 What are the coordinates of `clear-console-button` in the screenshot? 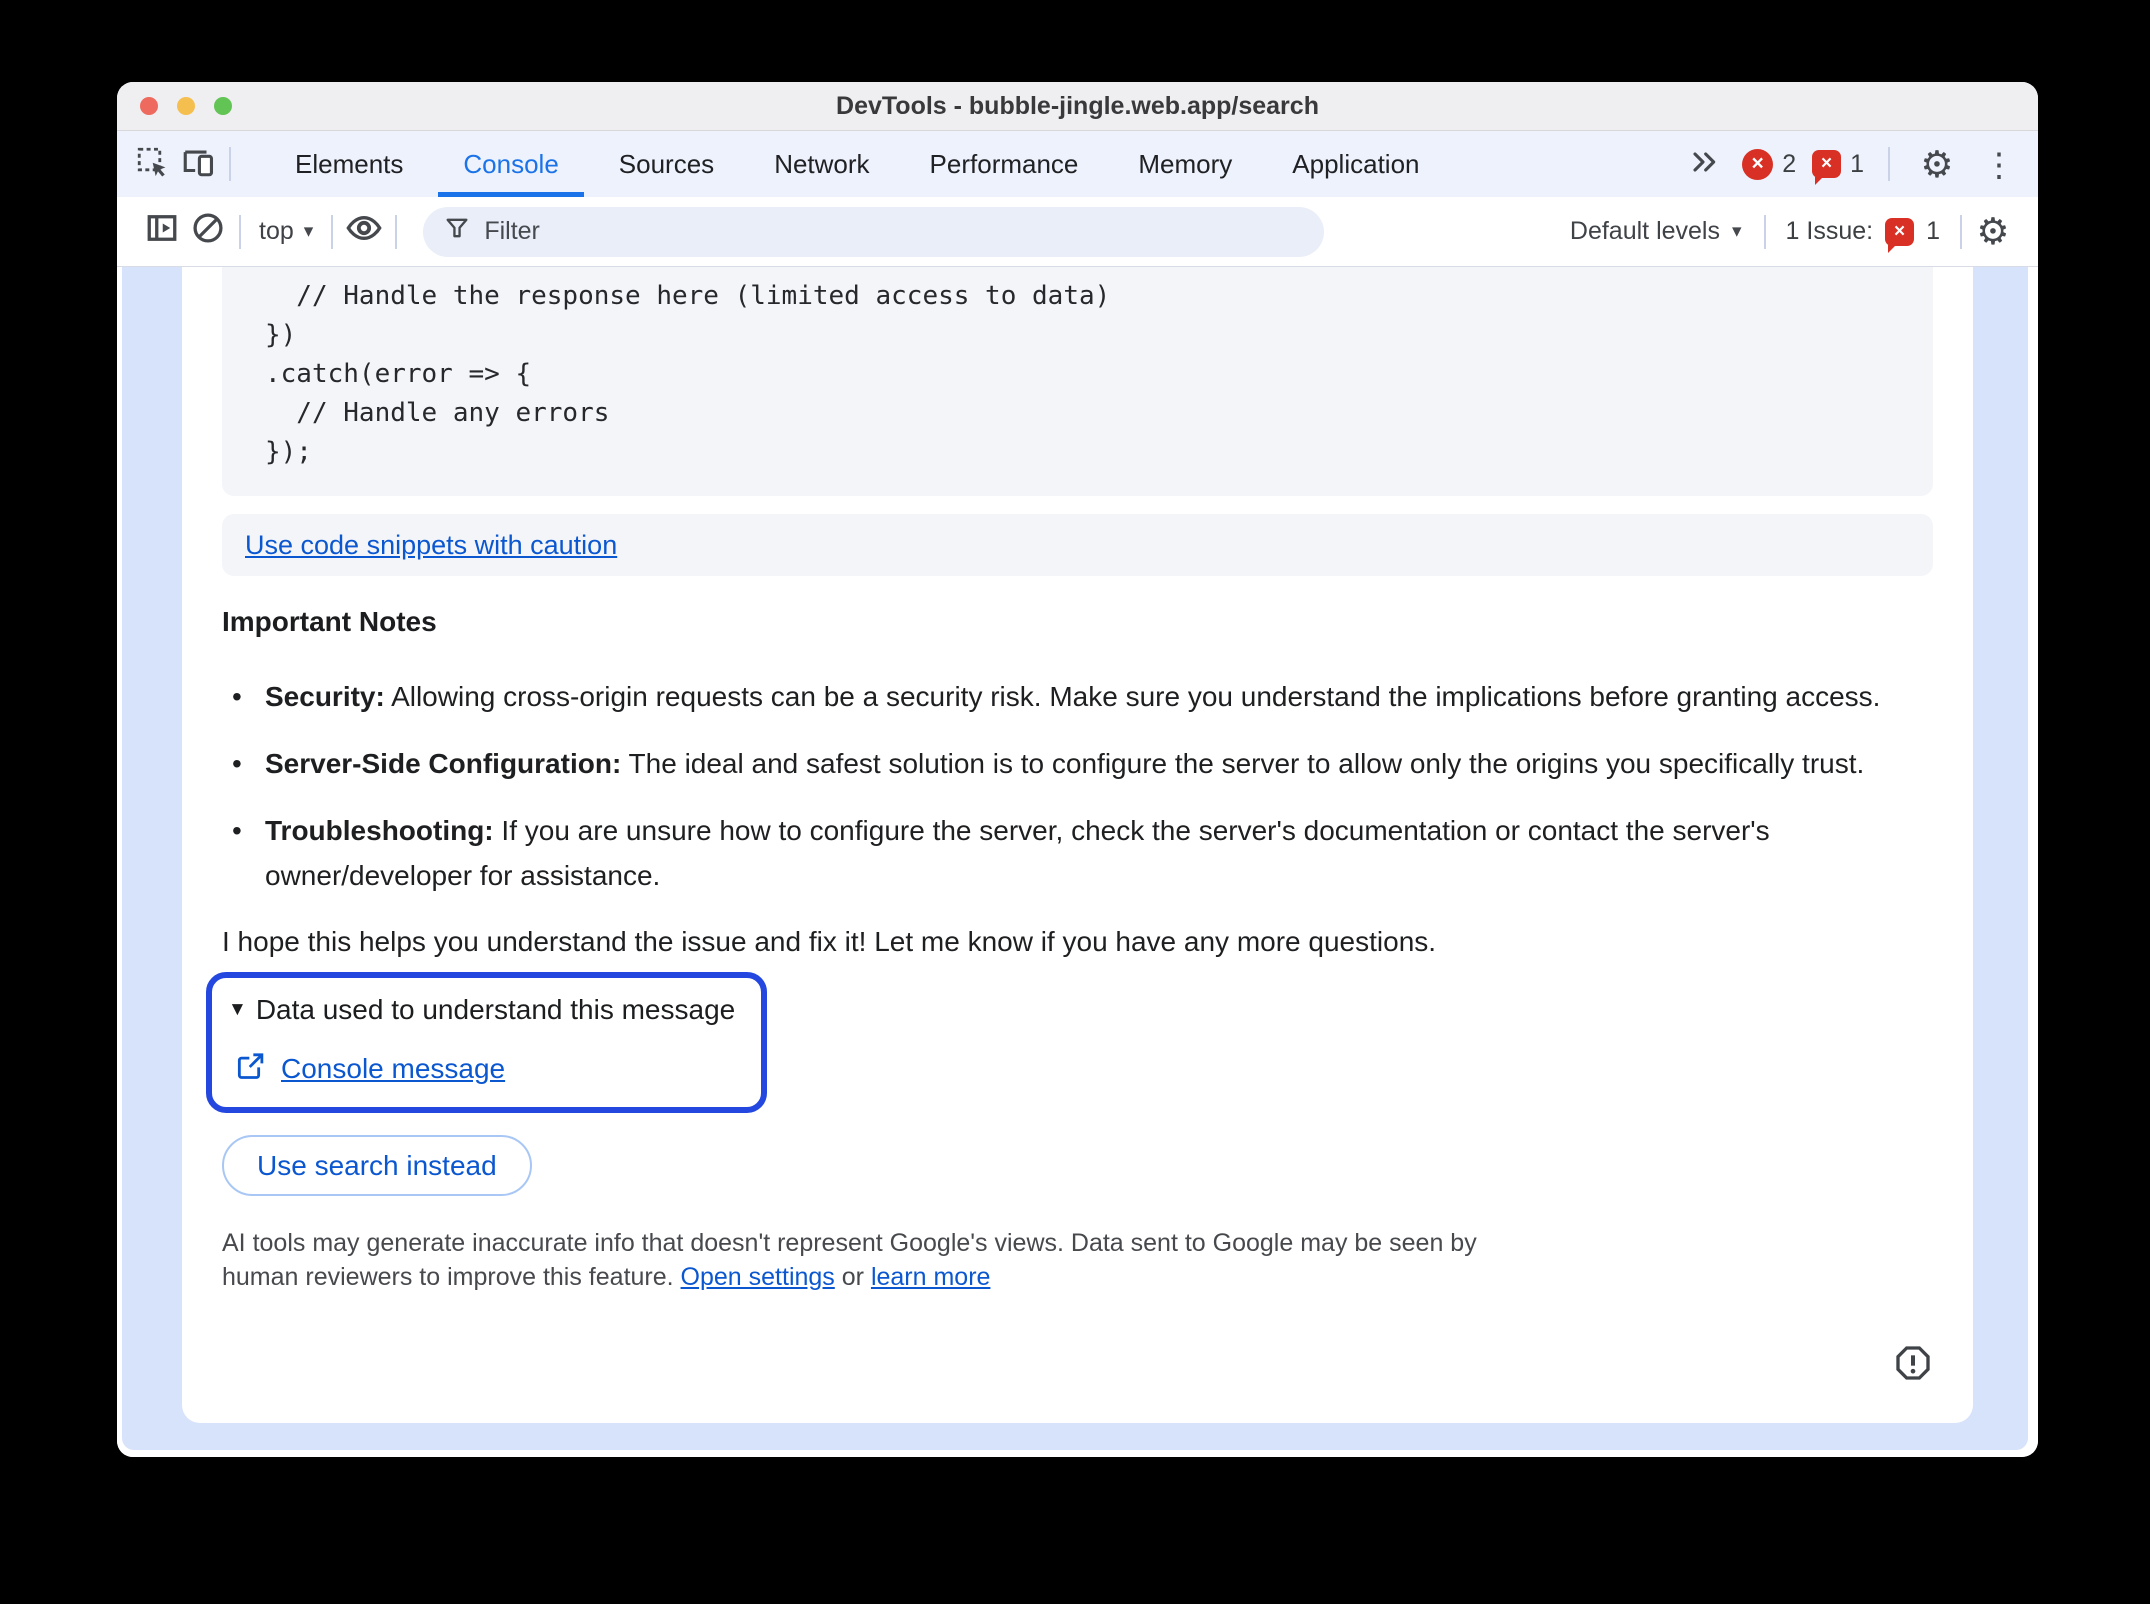 It's located at (208, 232).